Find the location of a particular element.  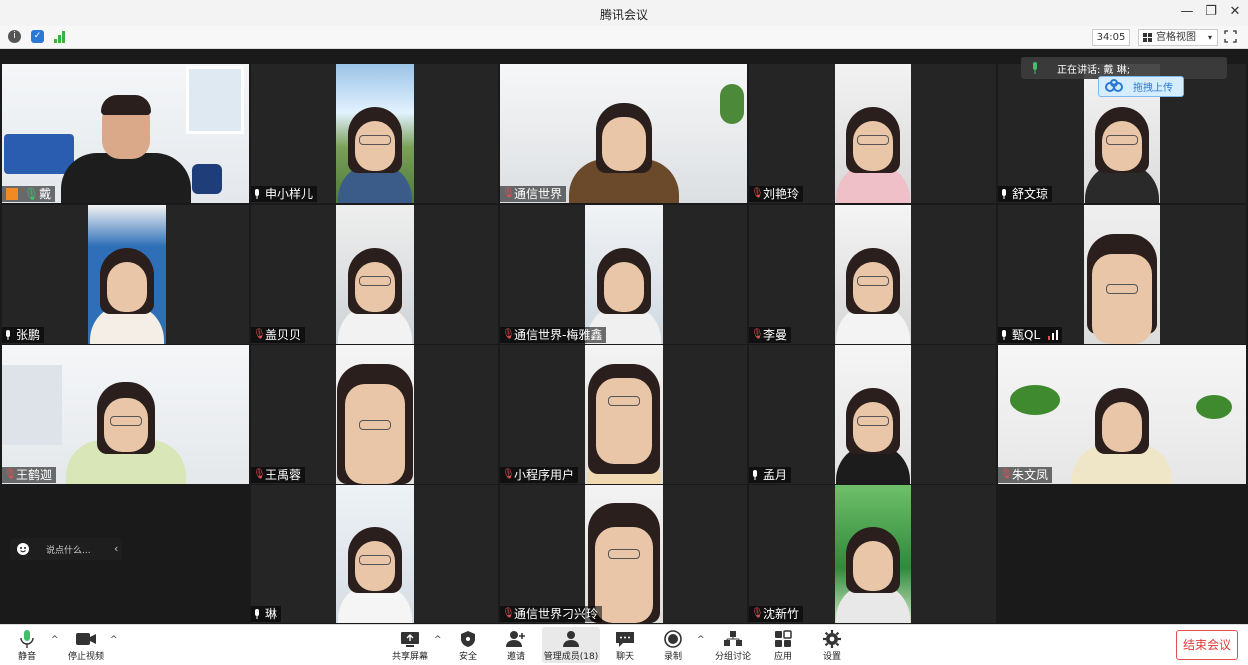

video-tile: 琳 is located at coordinates (374, 554).